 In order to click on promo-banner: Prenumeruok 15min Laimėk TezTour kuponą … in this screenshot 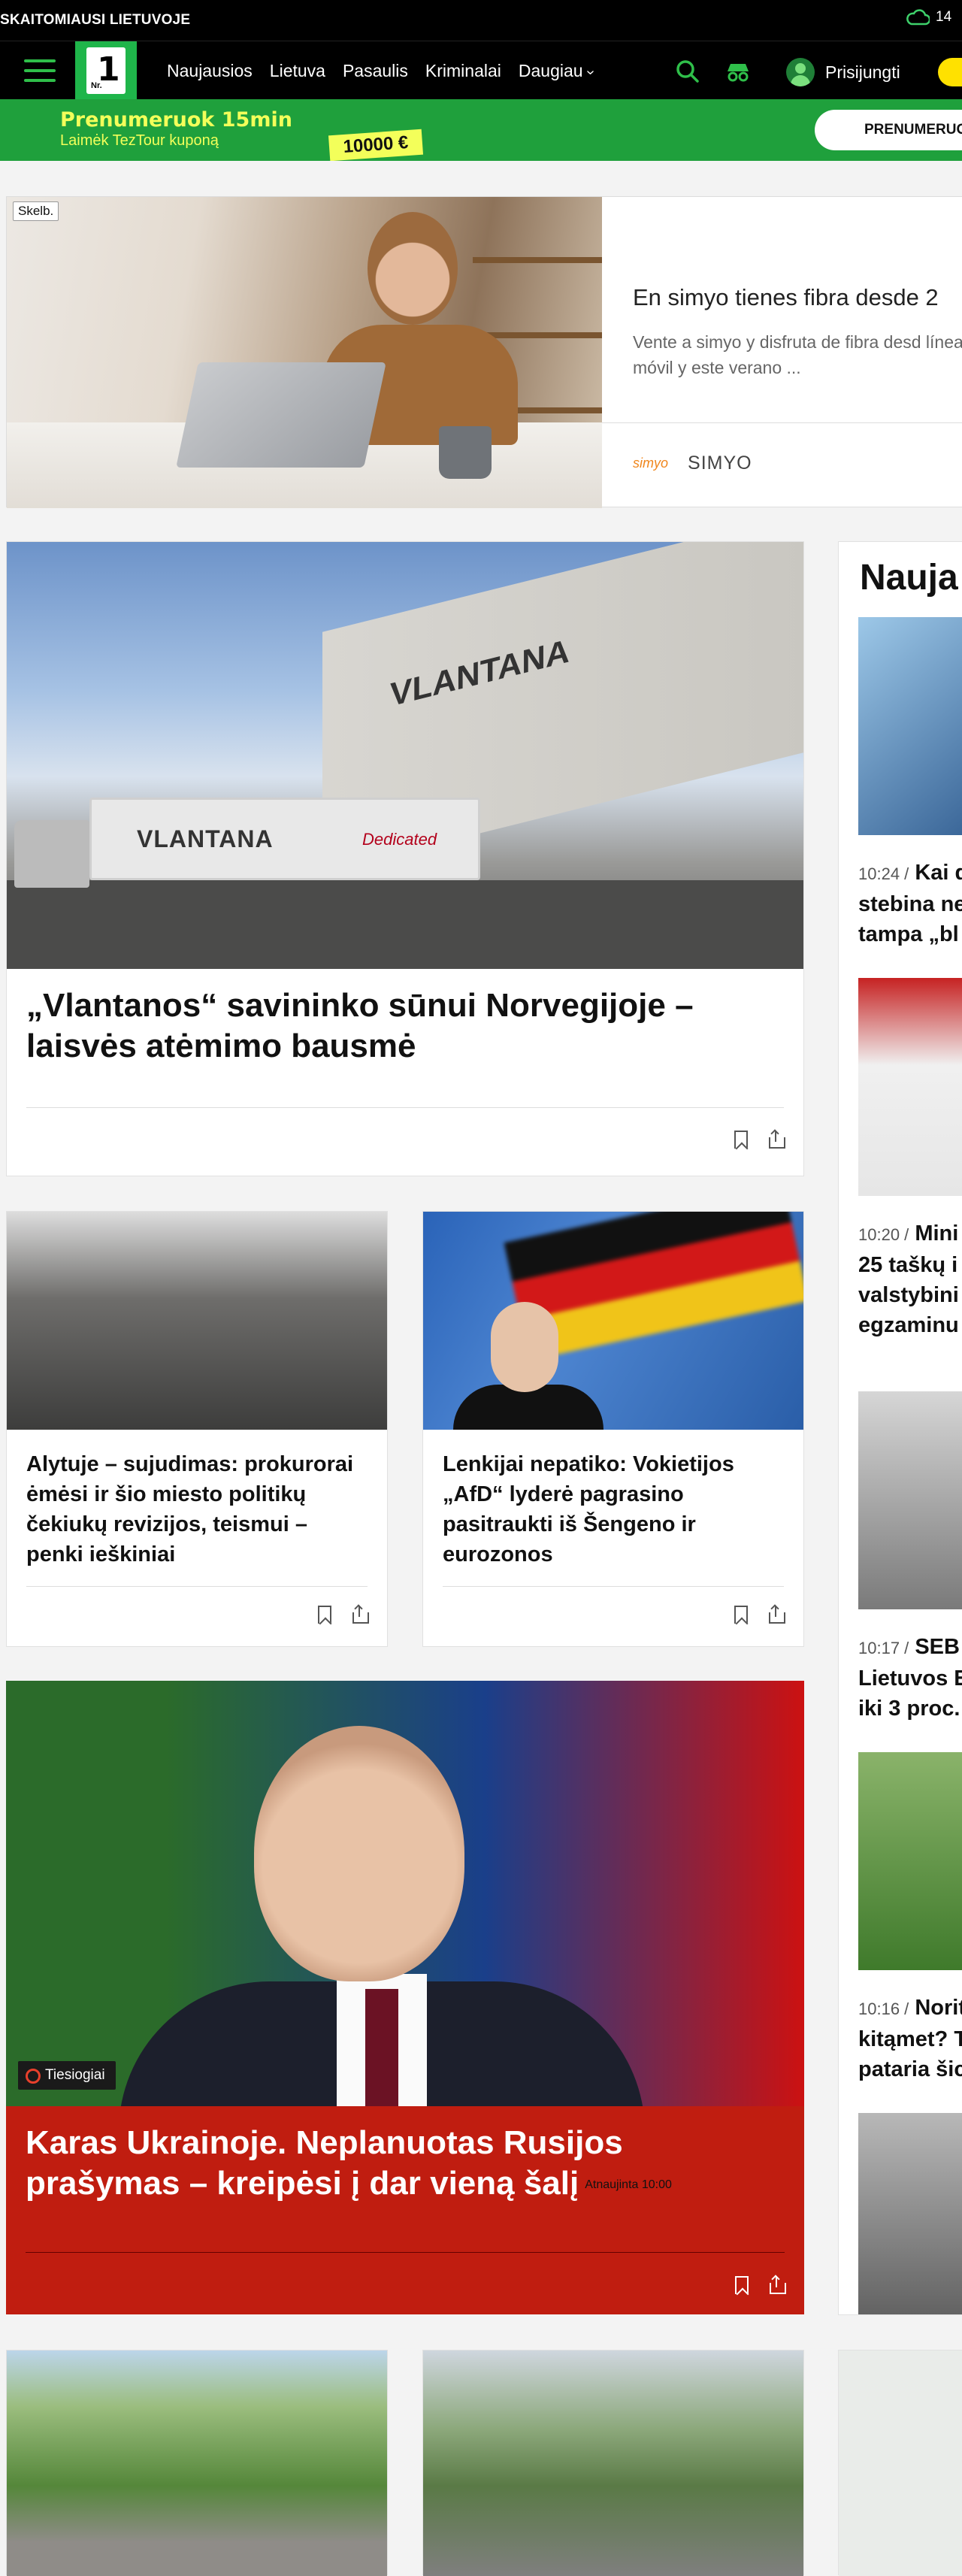, I will do `click(481, 130)`.